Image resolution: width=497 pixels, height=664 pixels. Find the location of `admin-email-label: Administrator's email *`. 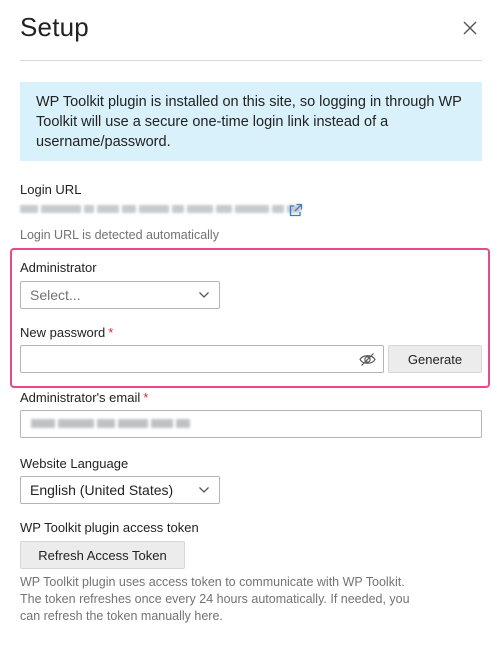

admin-email-label: Administrator's email * is located at coordinates (84, 397).